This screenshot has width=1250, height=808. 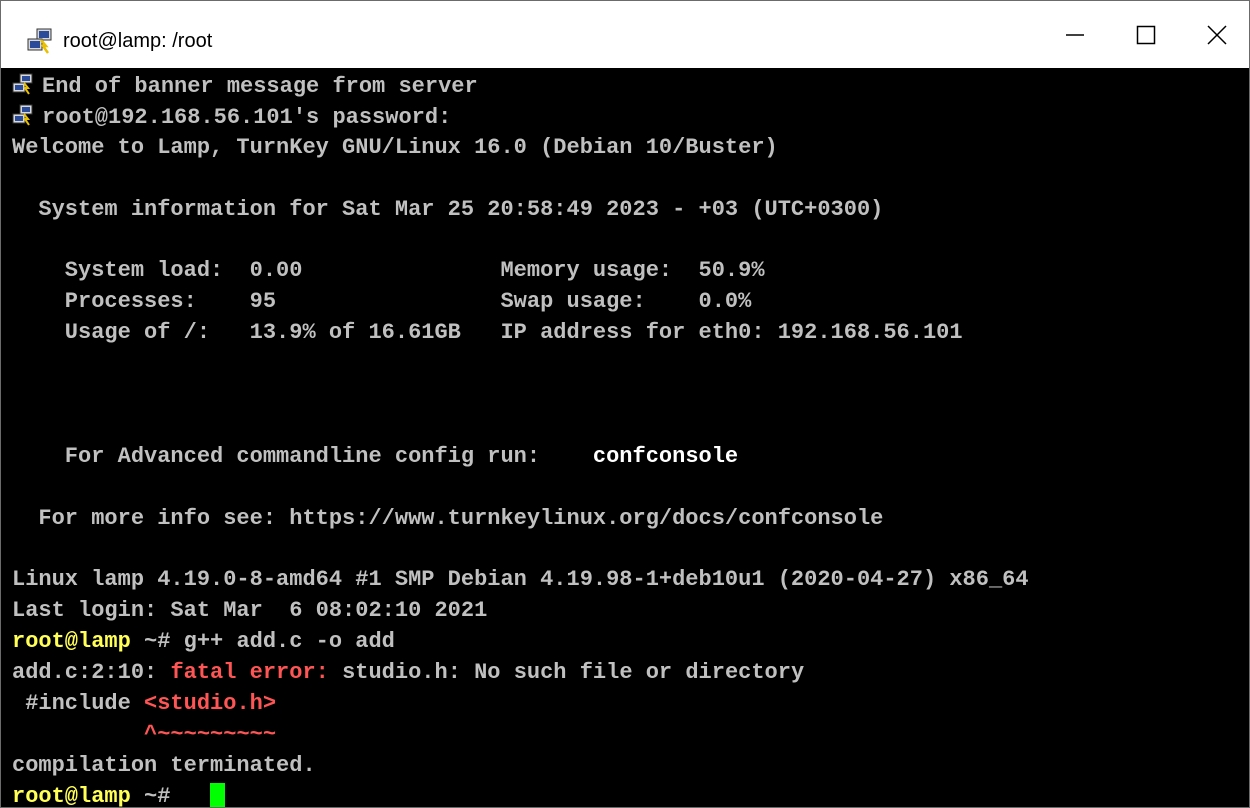 I want to click on password-line: root@192.168.56.101's password:, so click(x=231, y=118).